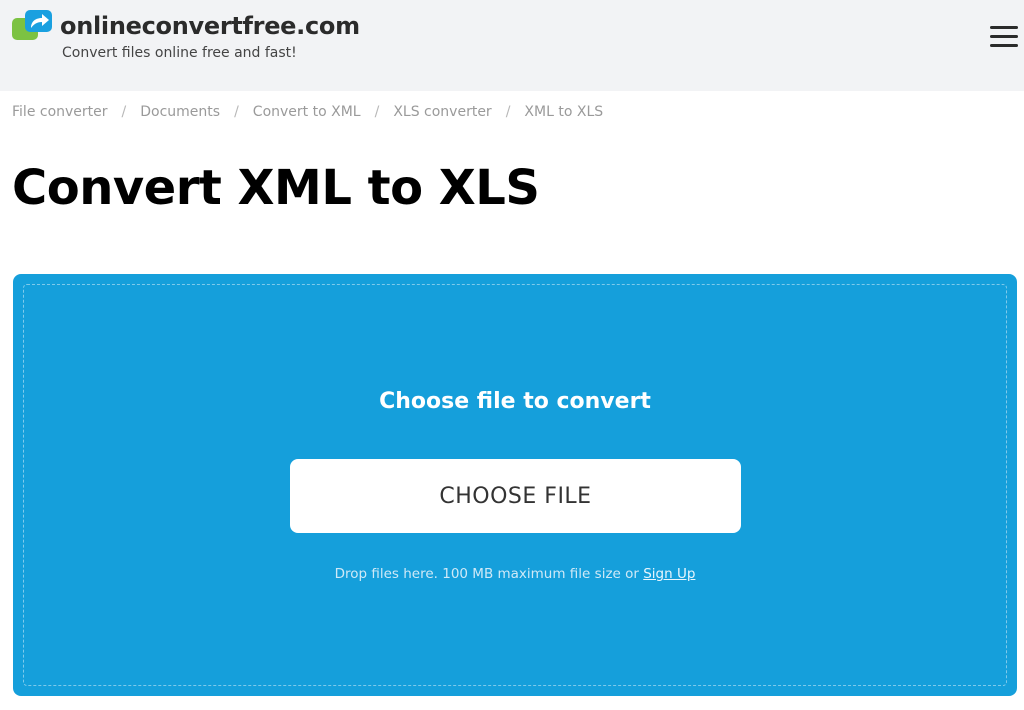 This screenshot has width=1024, height=710. I want to click on site-brand: onlineconvertfree.com, so click(210, 26).